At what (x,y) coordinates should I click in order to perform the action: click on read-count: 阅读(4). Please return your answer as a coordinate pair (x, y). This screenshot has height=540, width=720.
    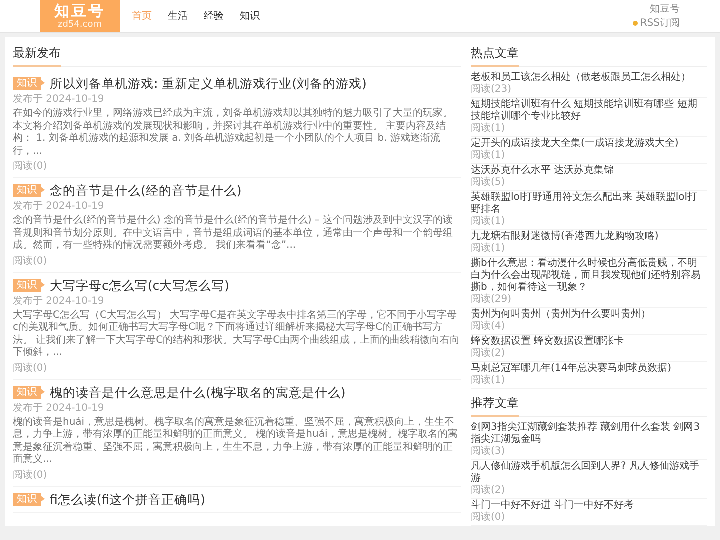
    Looking at the image, I should click on (488, 326).